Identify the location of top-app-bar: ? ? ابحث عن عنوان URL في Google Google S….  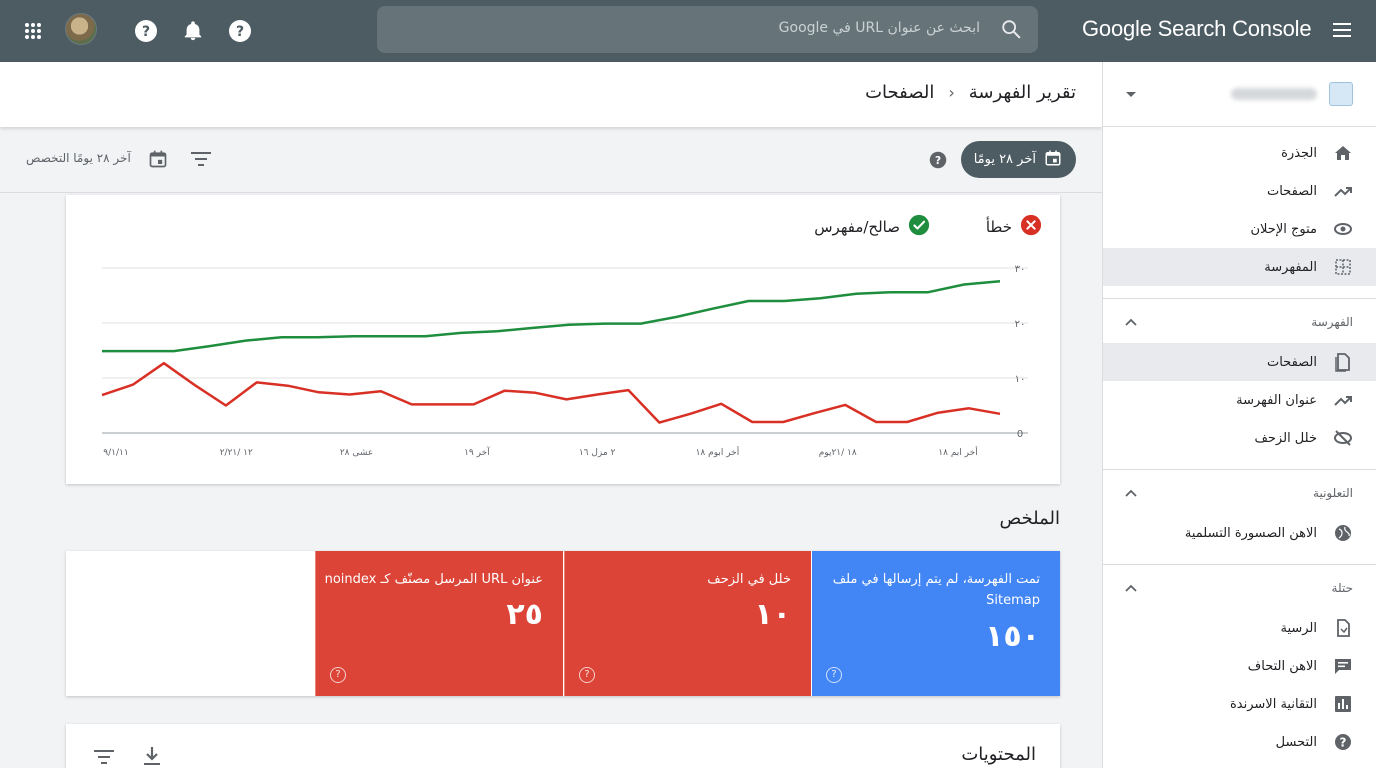
(688, 31).